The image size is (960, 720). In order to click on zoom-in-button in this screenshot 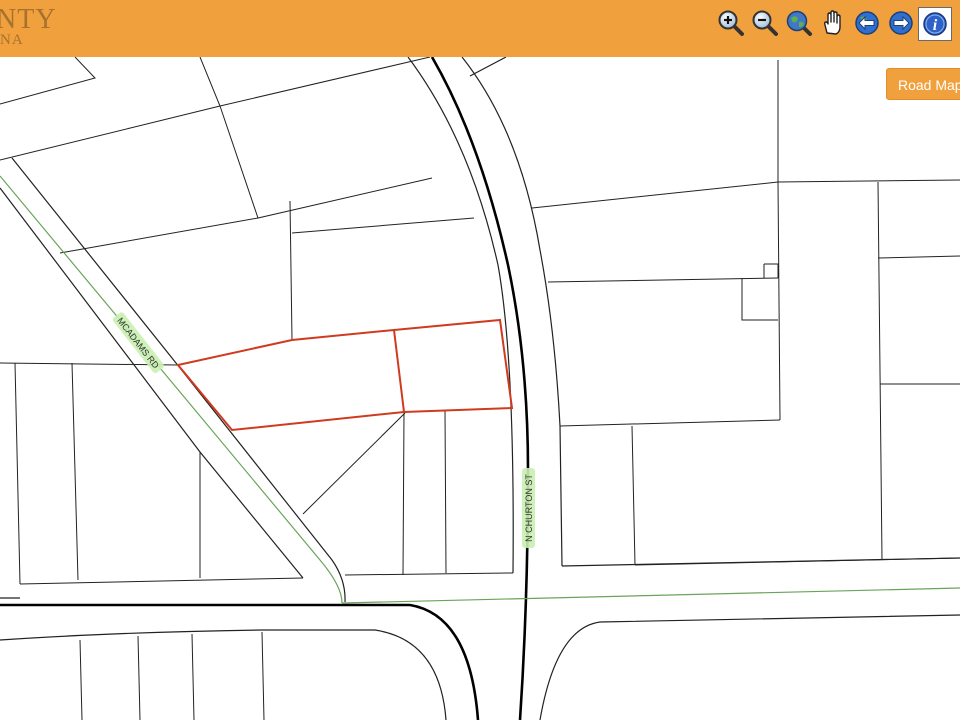, I will do `click(731, 23)`.